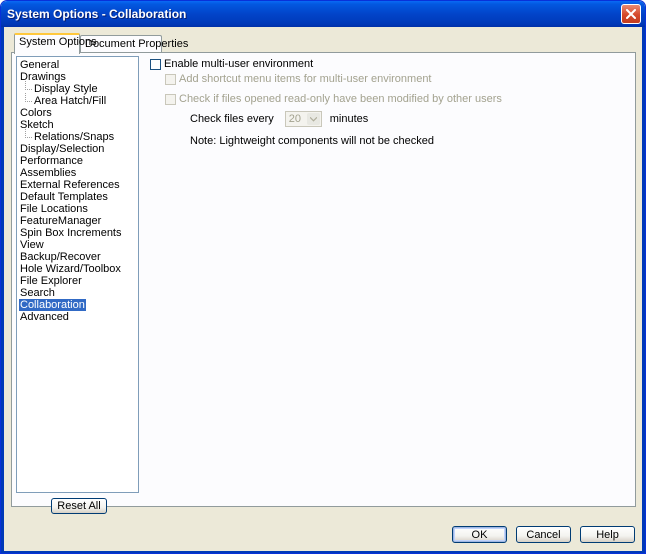 This screenshot has width=646, height=554. I want to click on close-button, so click(631, 14).